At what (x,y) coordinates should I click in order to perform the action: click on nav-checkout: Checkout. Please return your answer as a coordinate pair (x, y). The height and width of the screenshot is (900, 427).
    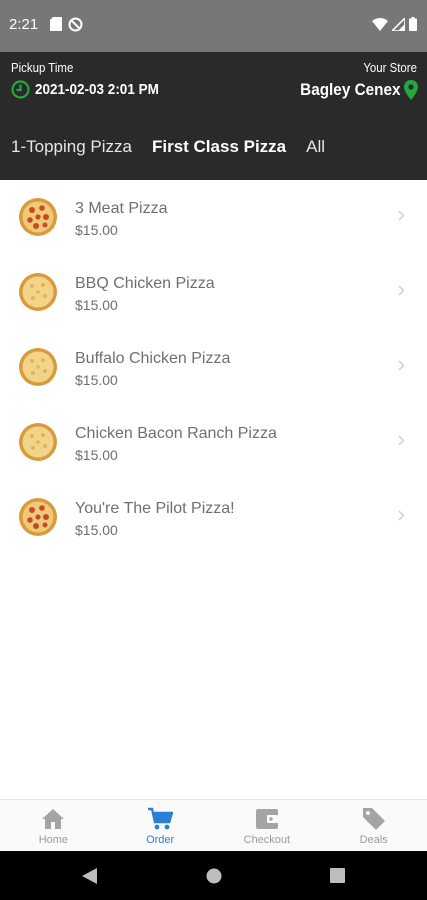
    Looking at the image, I should click on (267, 825).